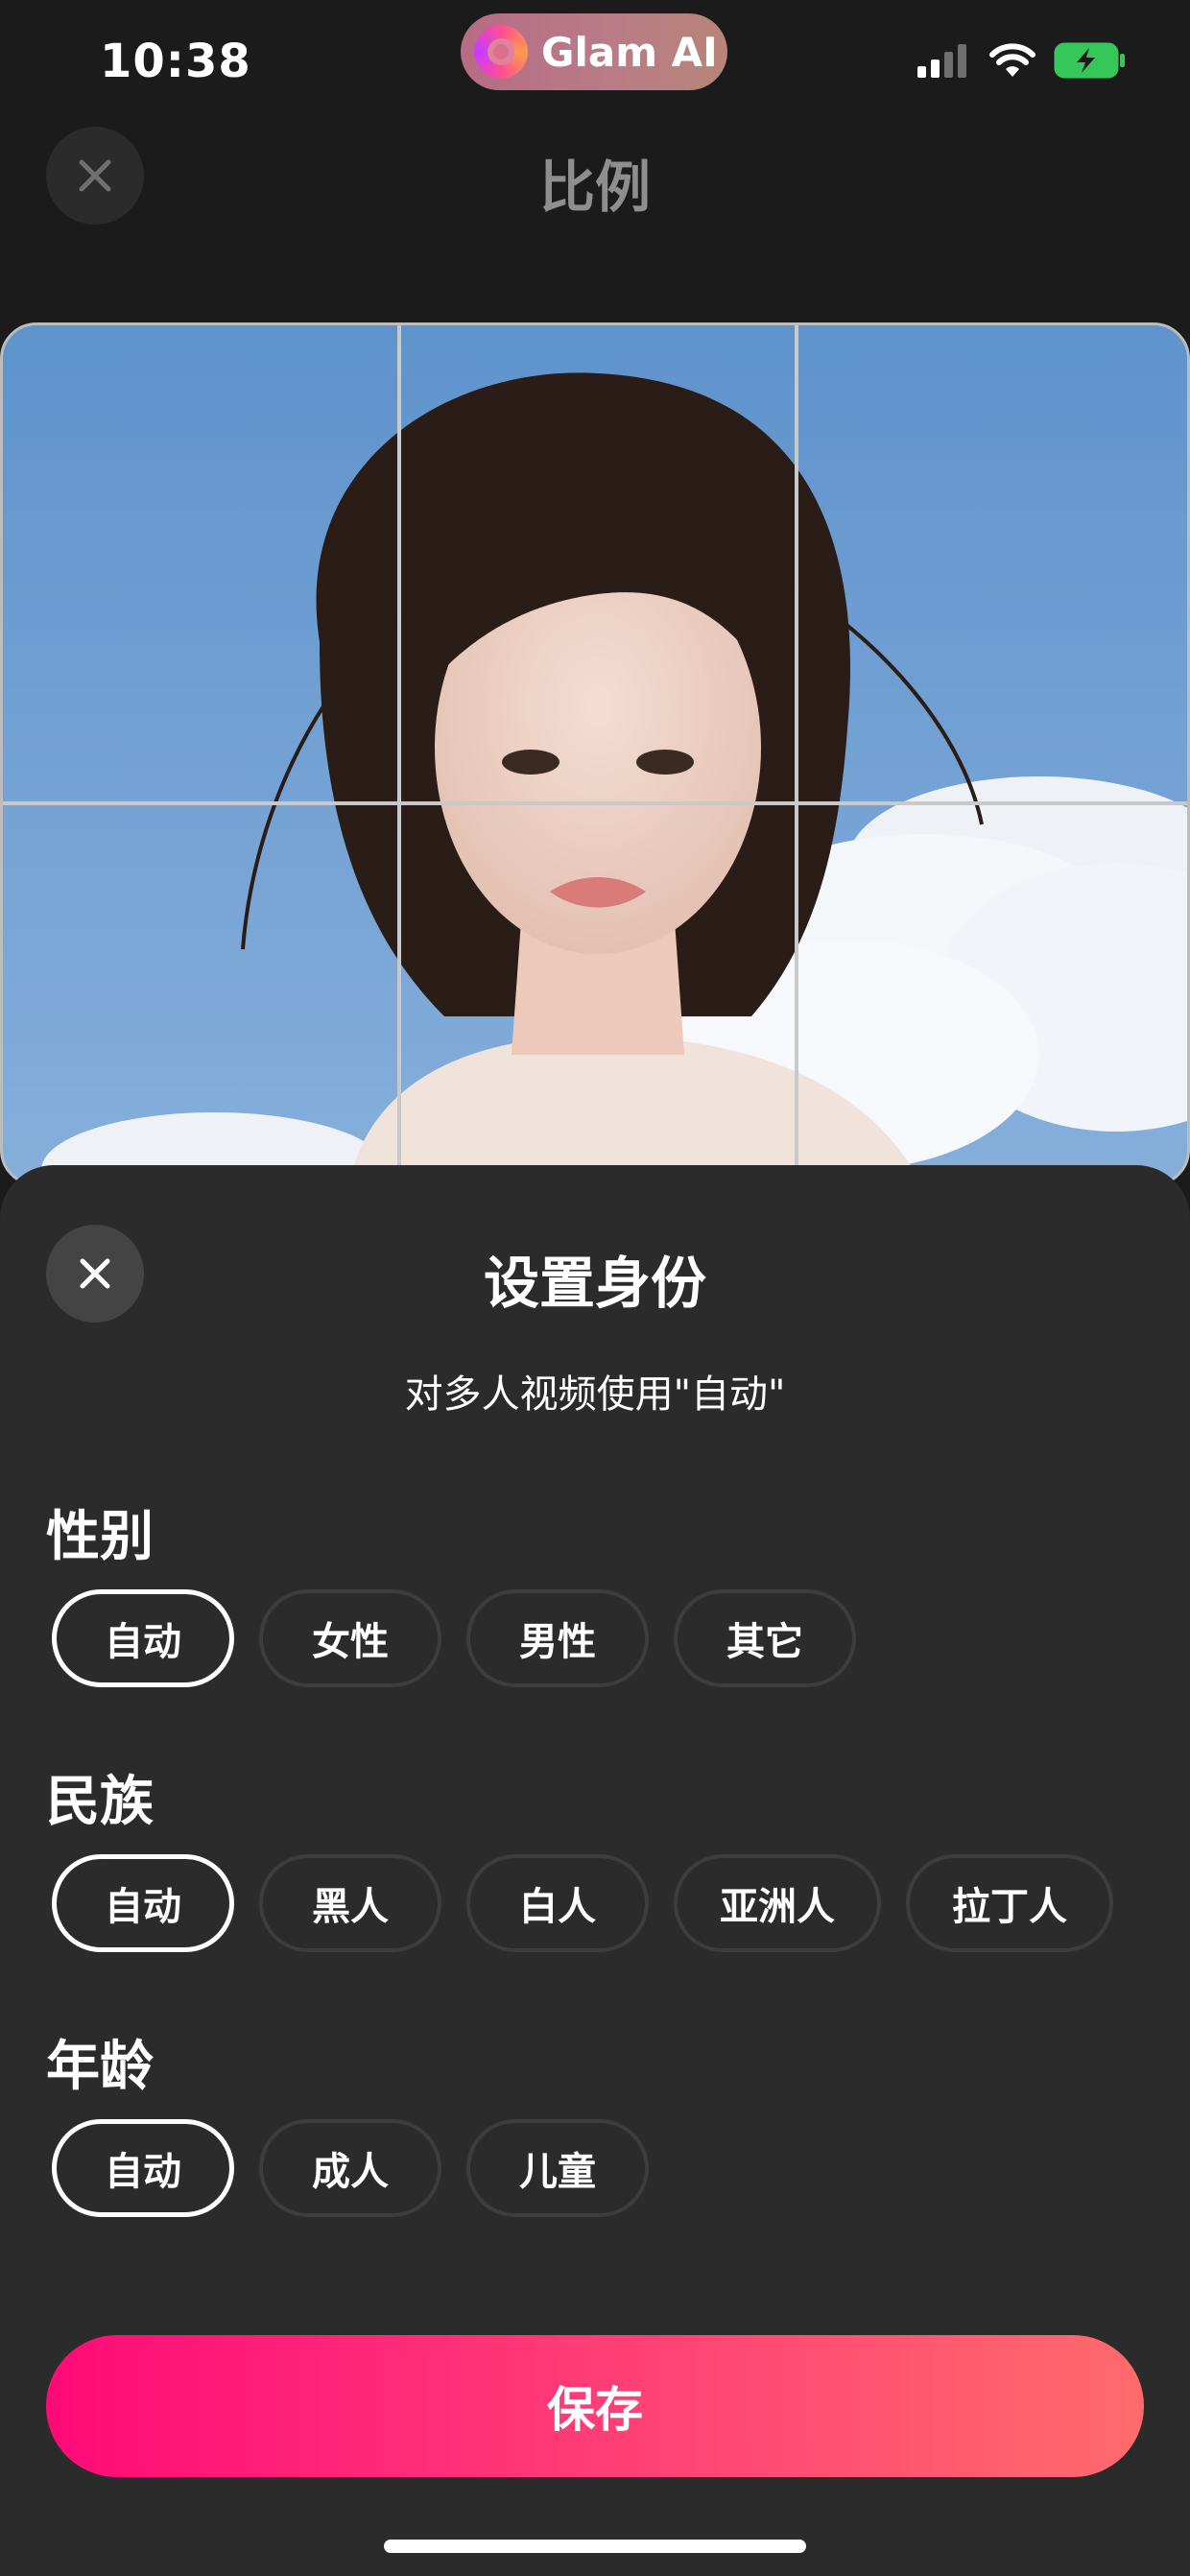  I want to click on gender-label: 性别, so click(100, 1537).